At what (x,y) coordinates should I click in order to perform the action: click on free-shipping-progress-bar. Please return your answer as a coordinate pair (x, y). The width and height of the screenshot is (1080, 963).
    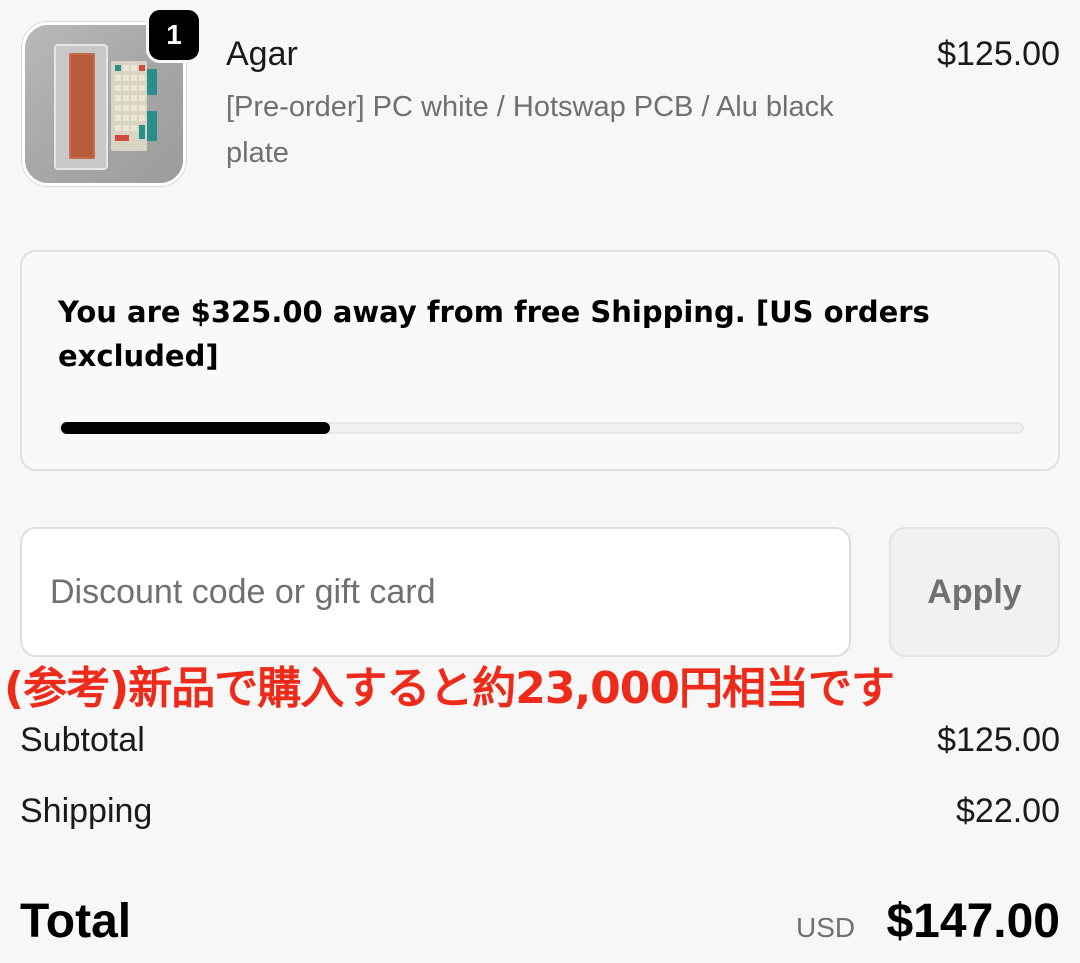
    Looking at the image, I should click on (541, 428).